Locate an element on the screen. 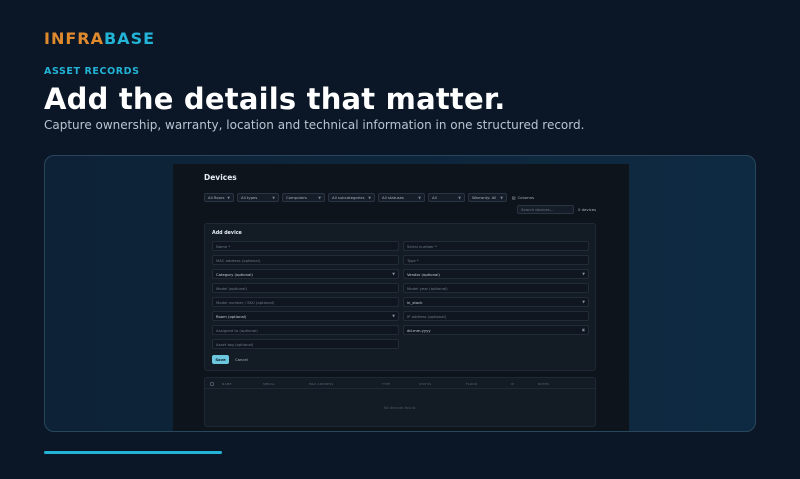 The image size is (800, 479). filter-type-select: All types ▼ is located at coordinates (258, 197).